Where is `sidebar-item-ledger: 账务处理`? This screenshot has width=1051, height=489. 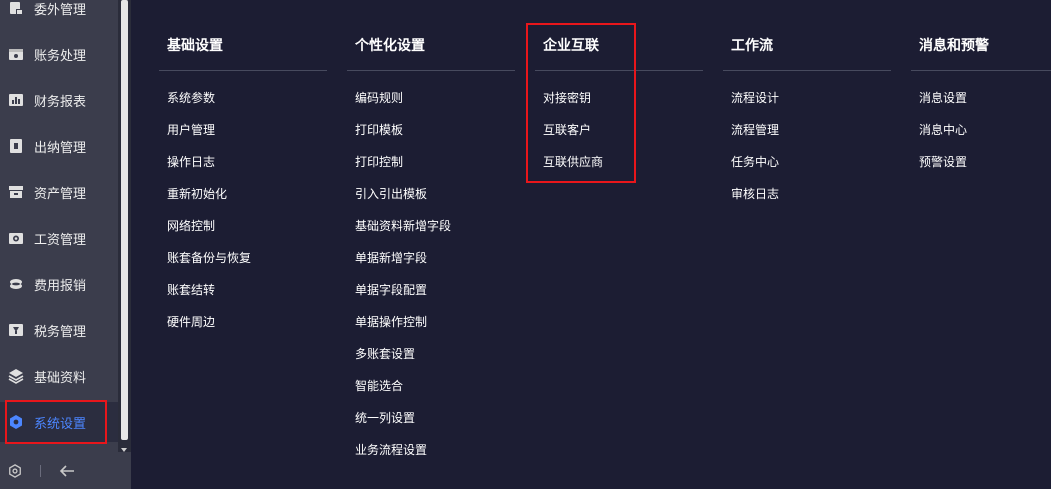
sidebar-item-ledger: 账务处理 is located at coordinates (59, 54).